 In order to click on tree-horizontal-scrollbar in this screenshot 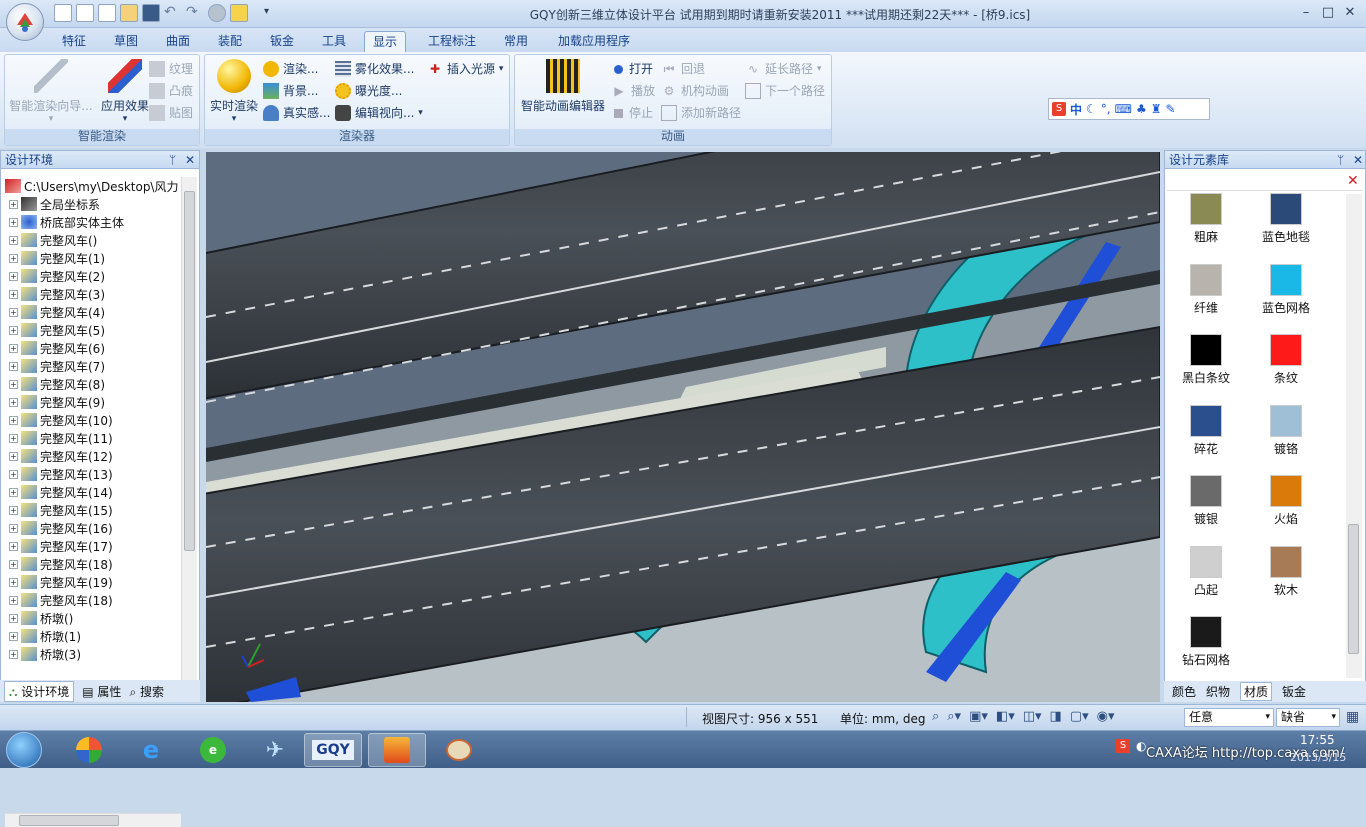, I will do `click(93, 820)`.